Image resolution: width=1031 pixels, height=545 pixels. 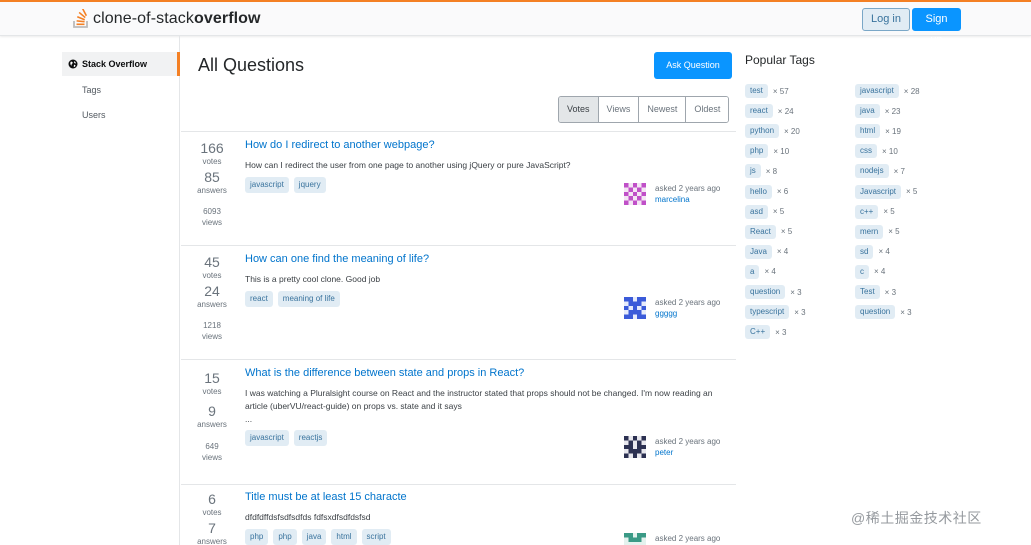 What do you see at coordinates (757, 151) in the screenshot?
I see `popular-tag-link: php` at bounding box center [757, 151].